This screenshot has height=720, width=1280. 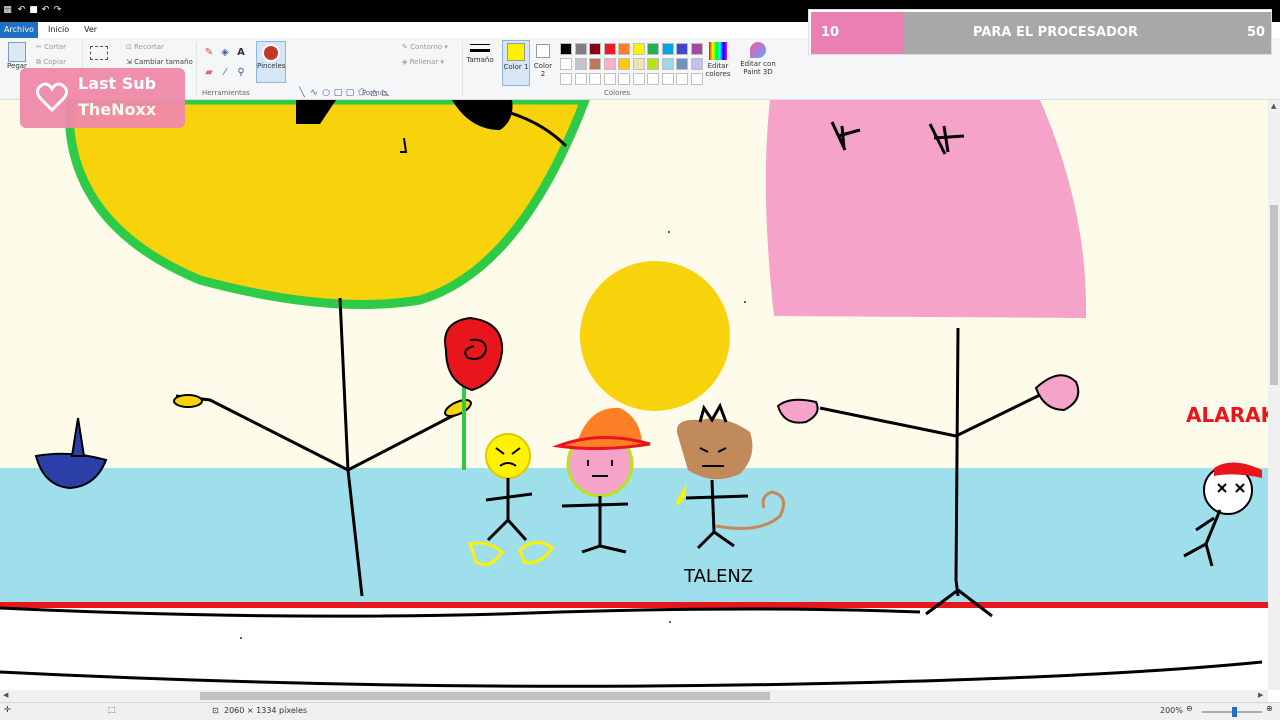 I want to click on scroll-up-icon: ▲, so click(x=1273, y=106).